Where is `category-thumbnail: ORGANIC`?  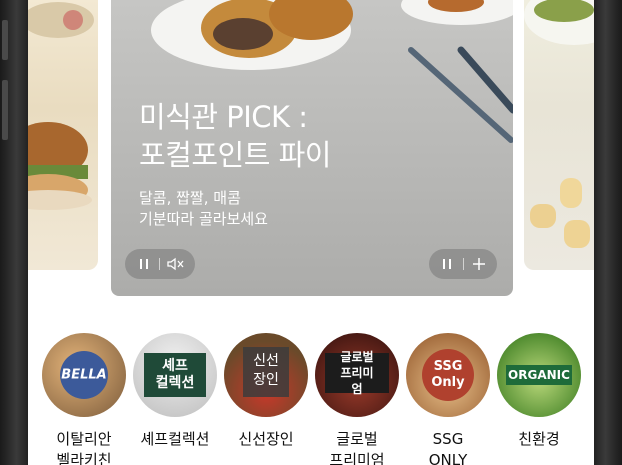
category-thumbnail: ORGANIC is located at coordinates (539, 375).